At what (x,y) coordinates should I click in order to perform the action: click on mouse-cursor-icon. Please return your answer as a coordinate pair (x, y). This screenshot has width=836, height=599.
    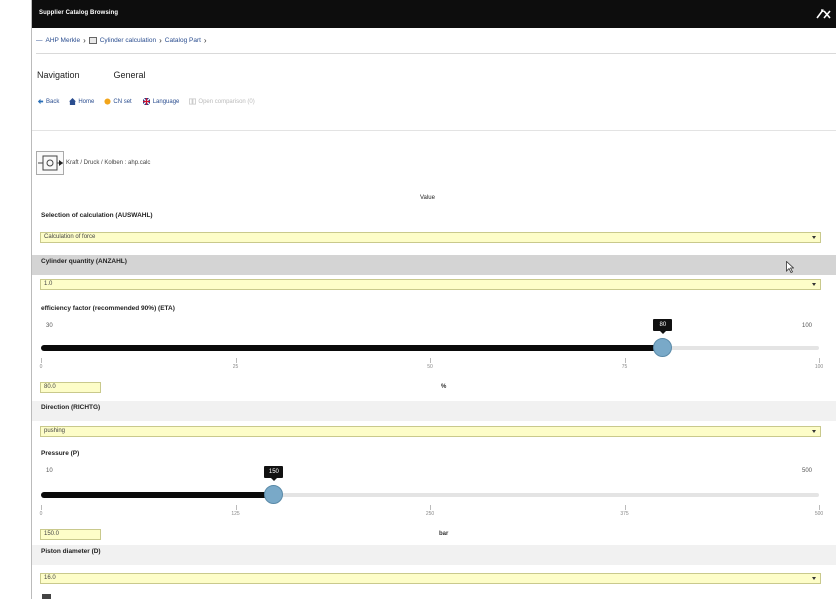
    Looking at the image, I should click on (790, 267).